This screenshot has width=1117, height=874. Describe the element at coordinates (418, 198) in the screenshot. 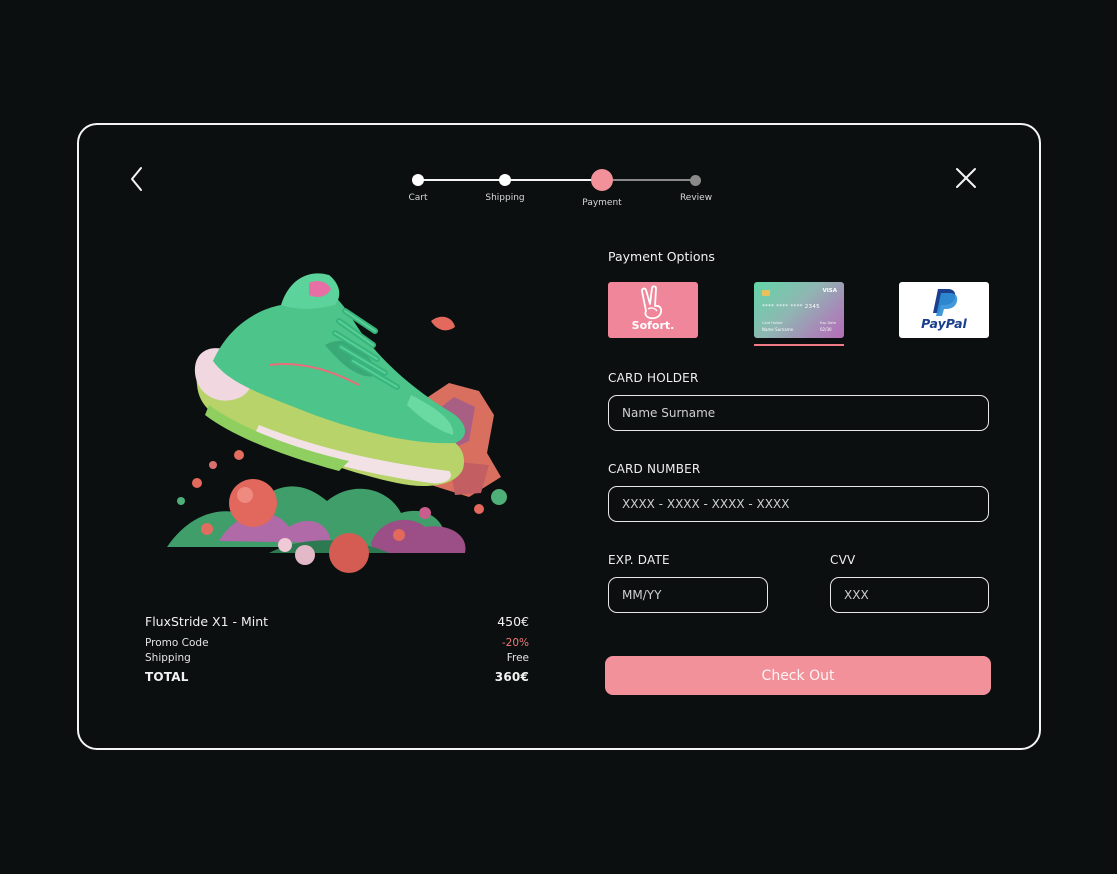

I see `step-label-cart: Cart` at that location.